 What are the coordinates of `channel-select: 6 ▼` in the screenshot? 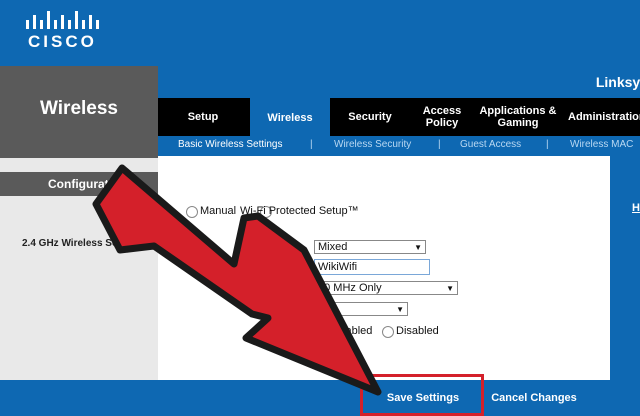 It's located at (361, 309).